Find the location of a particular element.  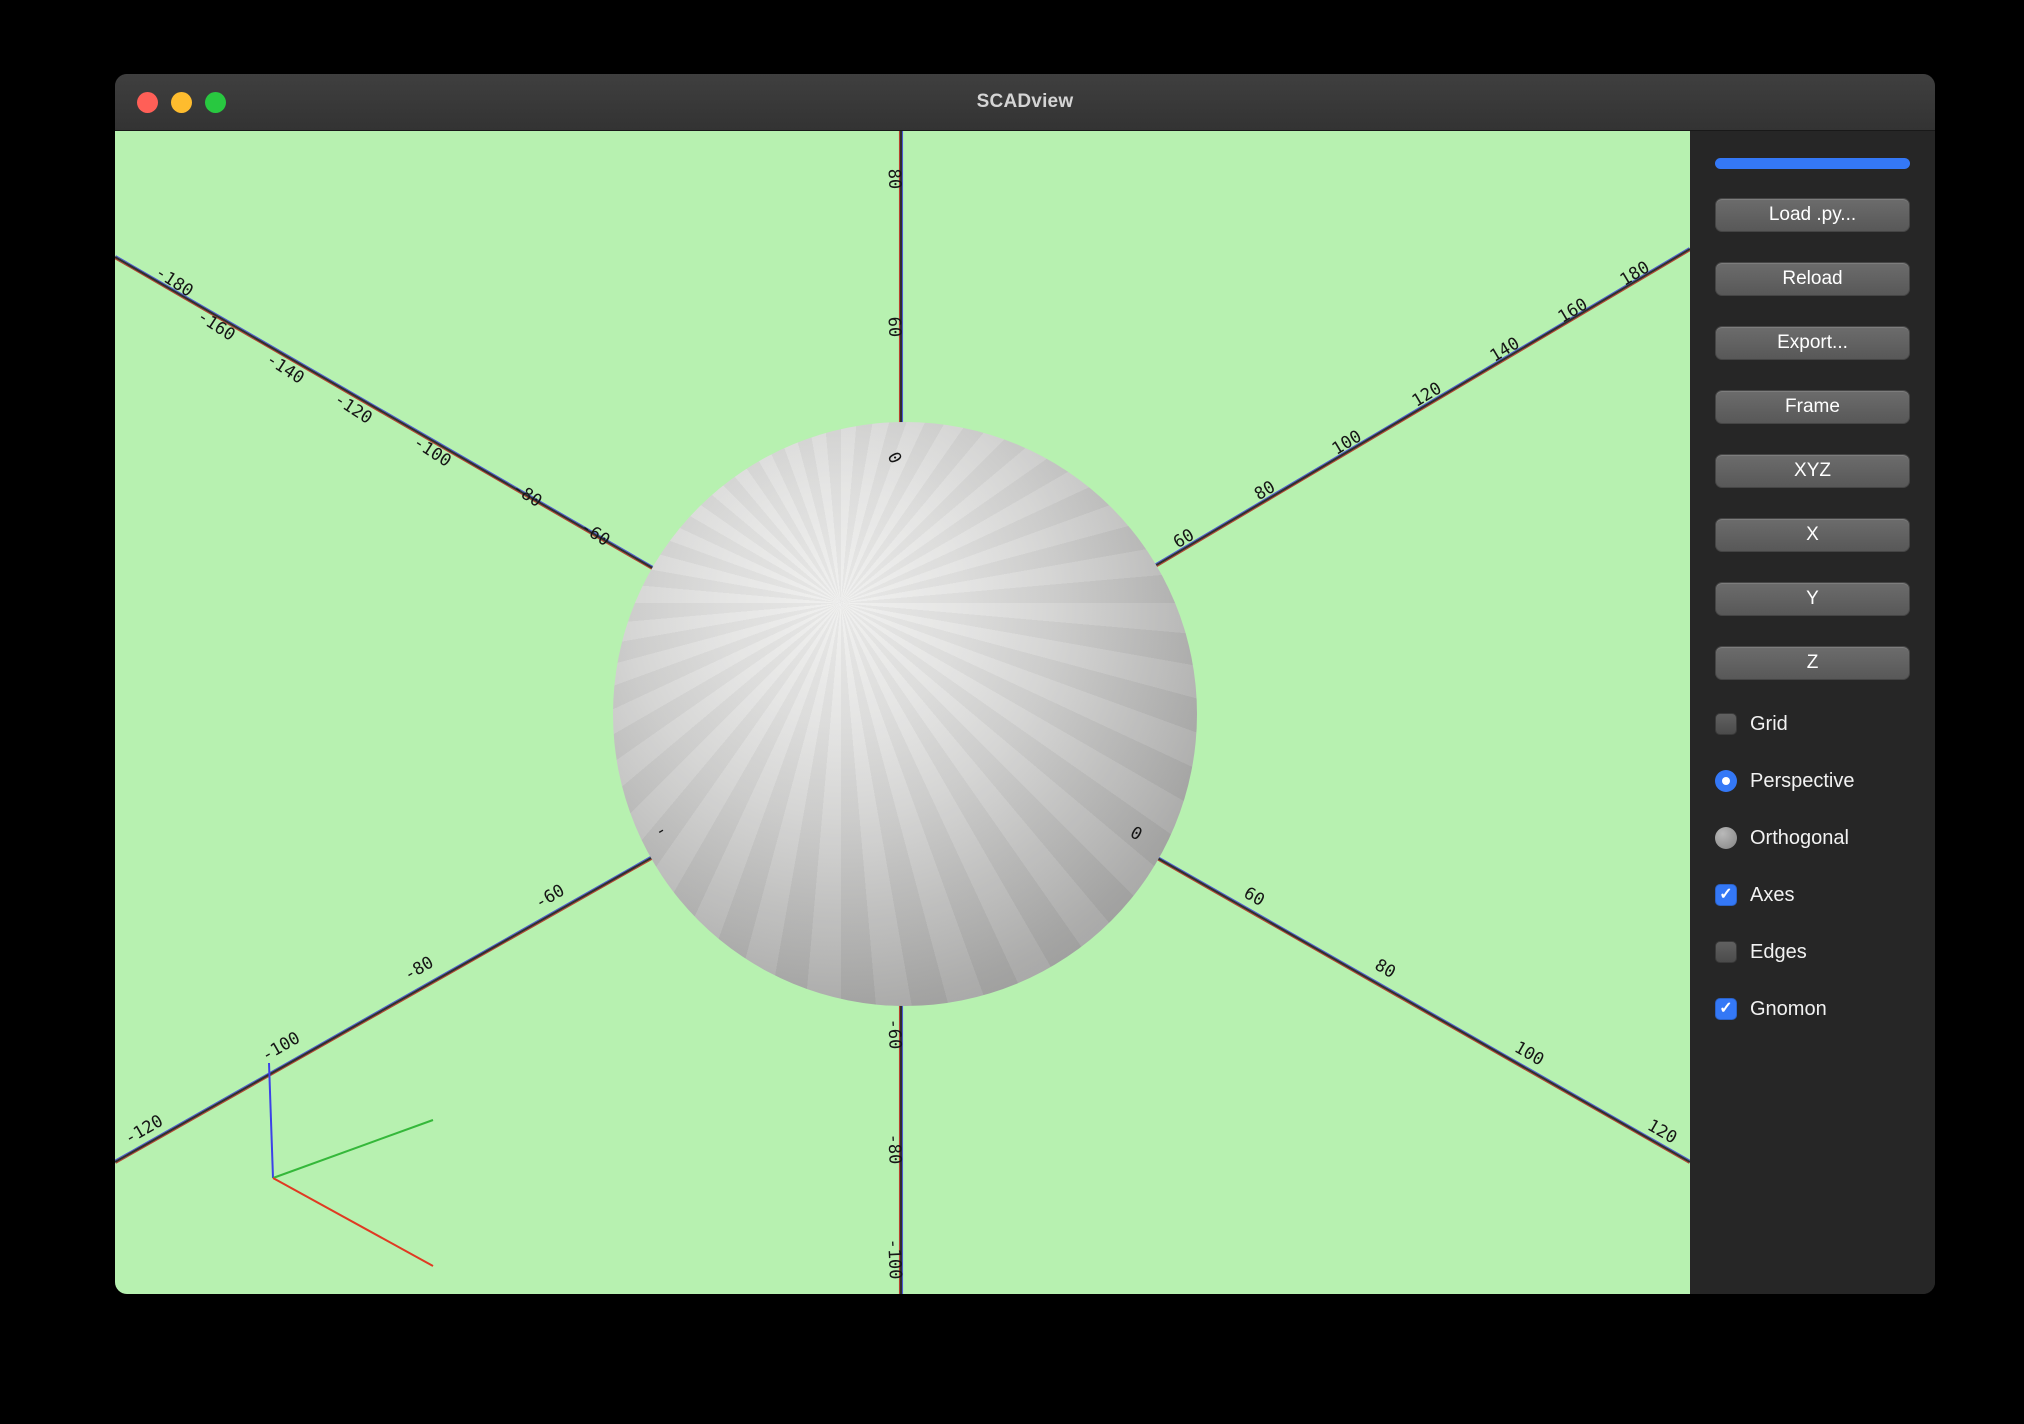

toggle-label-edges: Edges is located at coordinates (1778, 951).